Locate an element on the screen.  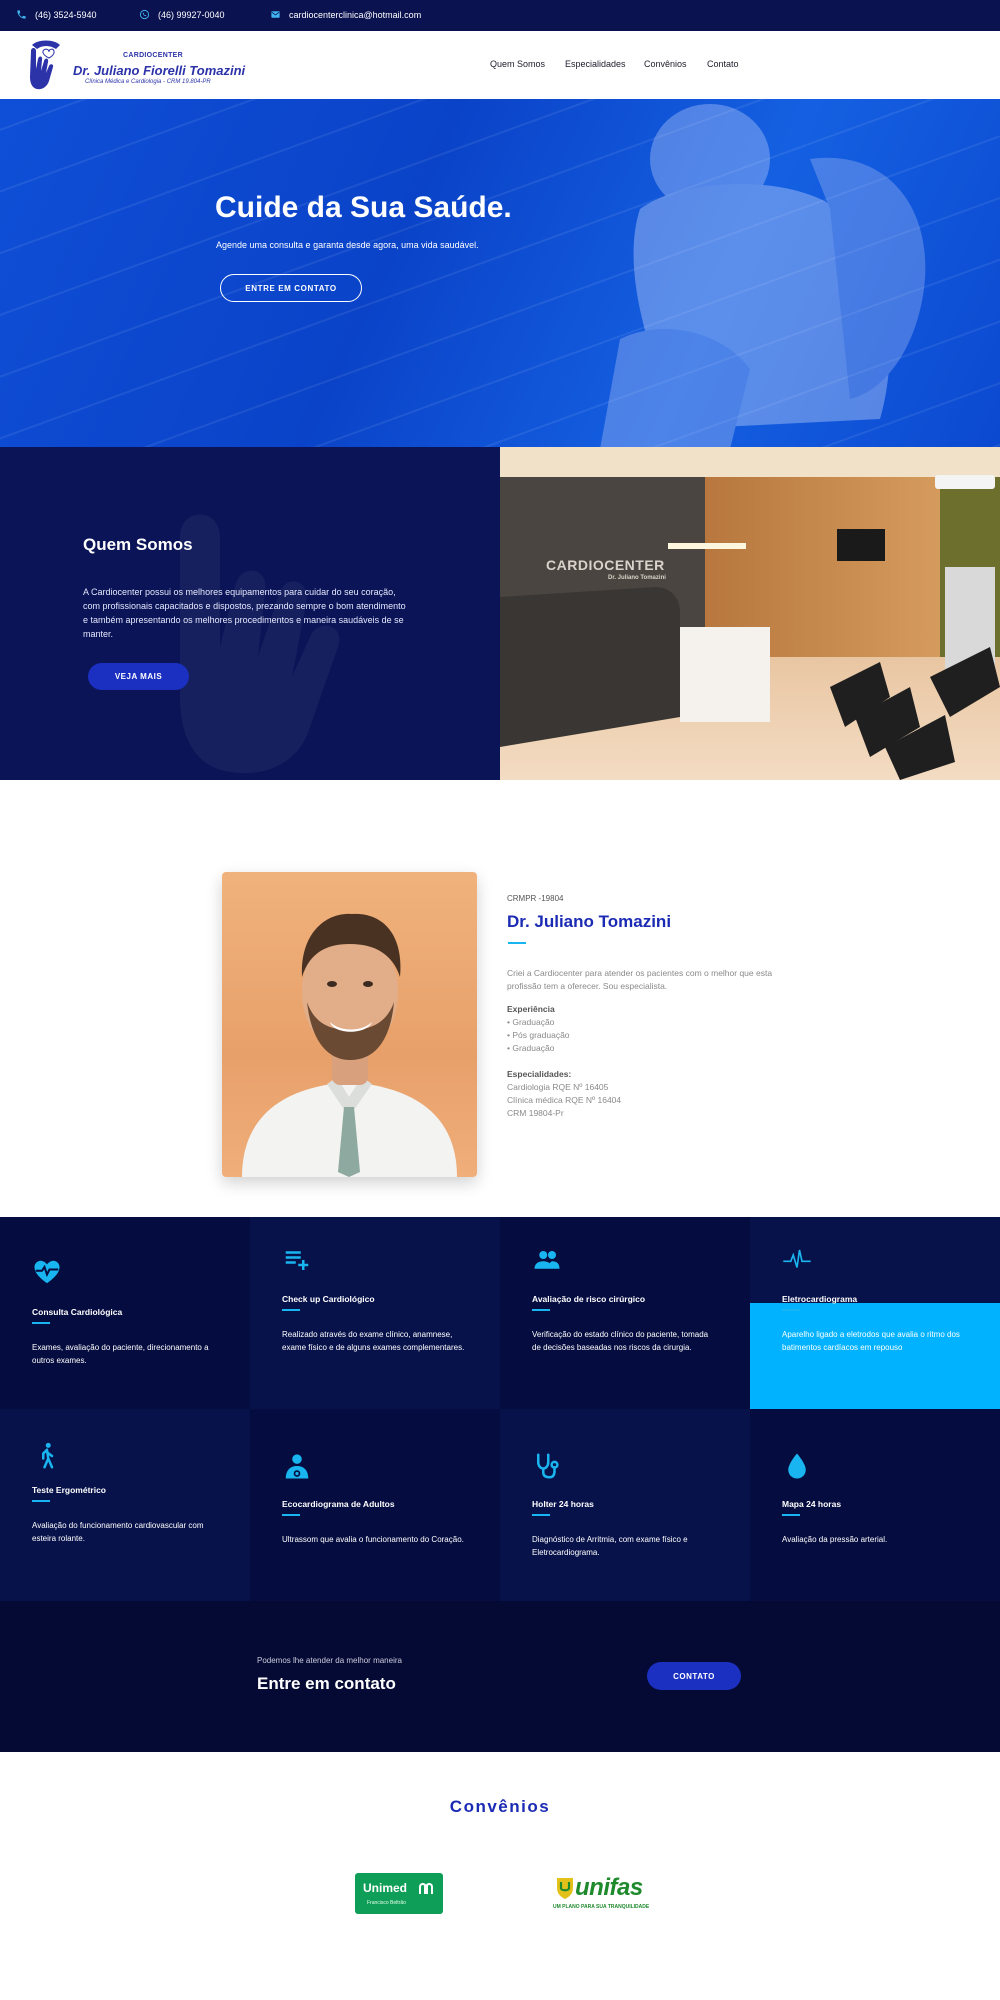
nav-contato: Contato is located at coordinates (723, 64).